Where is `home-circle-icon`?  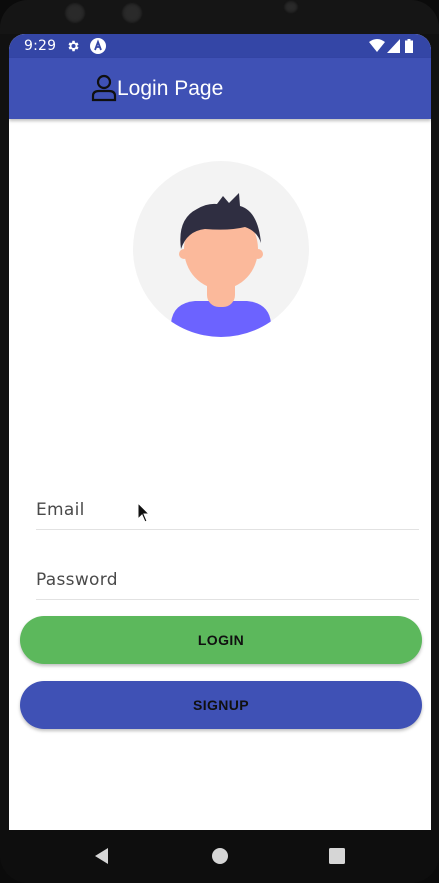 home-circle-icon is located at coordinates (220, 856).